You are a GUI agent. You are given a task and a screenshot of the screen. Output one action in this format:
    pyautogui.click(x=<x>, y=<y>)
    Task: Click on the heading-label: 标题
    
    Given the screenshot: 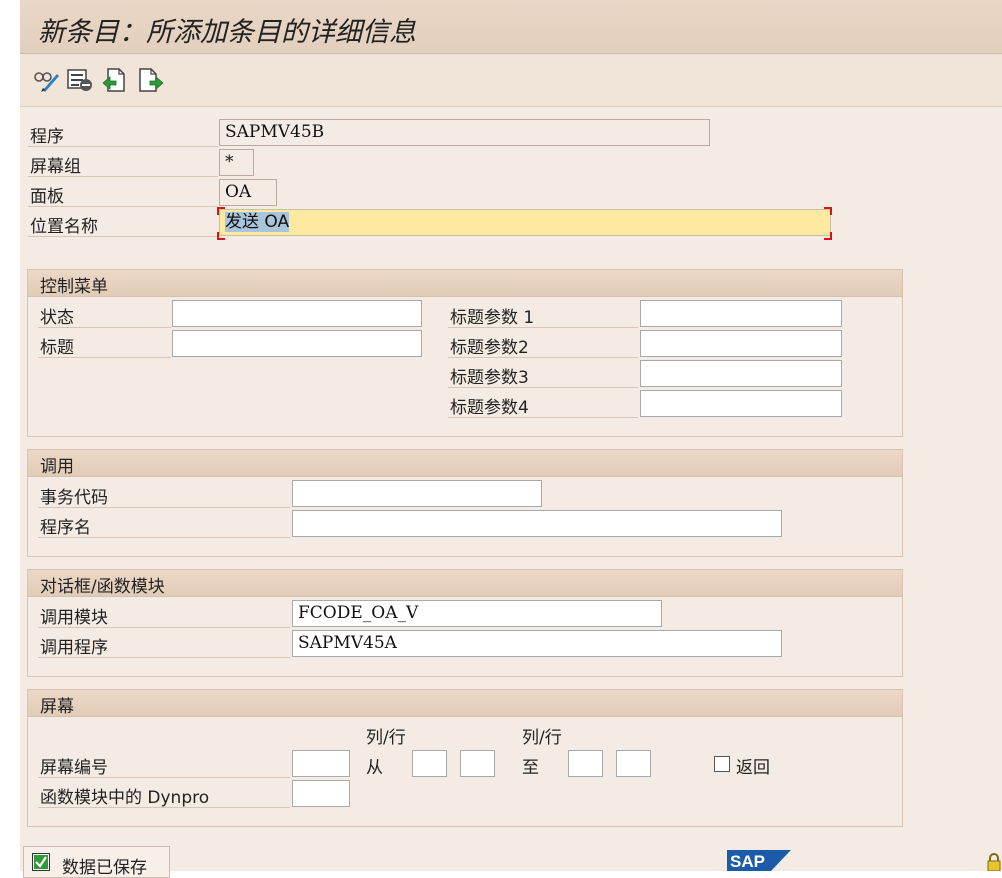 What is the action you would take?
    pyautogui.click(x=57, y=348)
    